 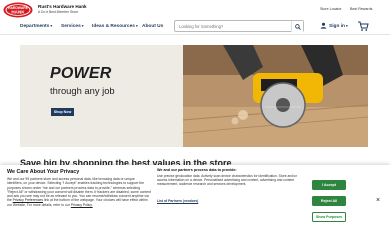 I want to click on nav-services: Services▾, so click(x=72, y=26).